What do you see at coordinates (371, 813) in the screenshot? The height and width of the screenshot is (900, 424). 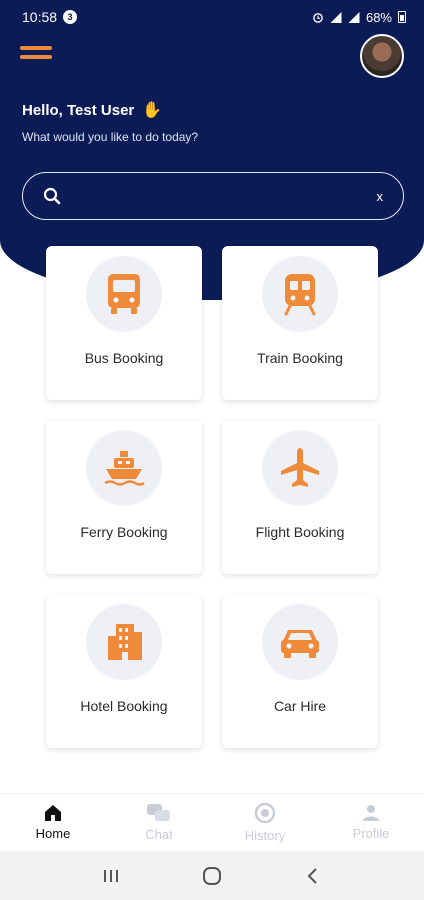 I see `profile-icon` at bounding box center [371, 813].